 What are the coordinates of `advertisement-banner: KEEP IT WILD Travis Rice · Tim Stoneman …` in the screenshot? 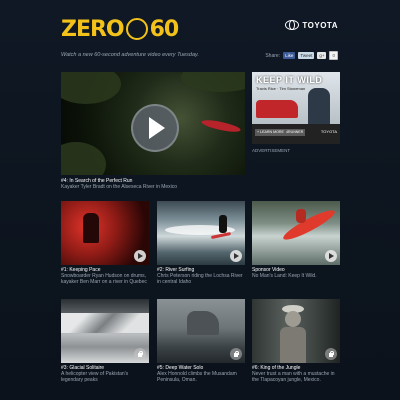 It's located at (296, 108).